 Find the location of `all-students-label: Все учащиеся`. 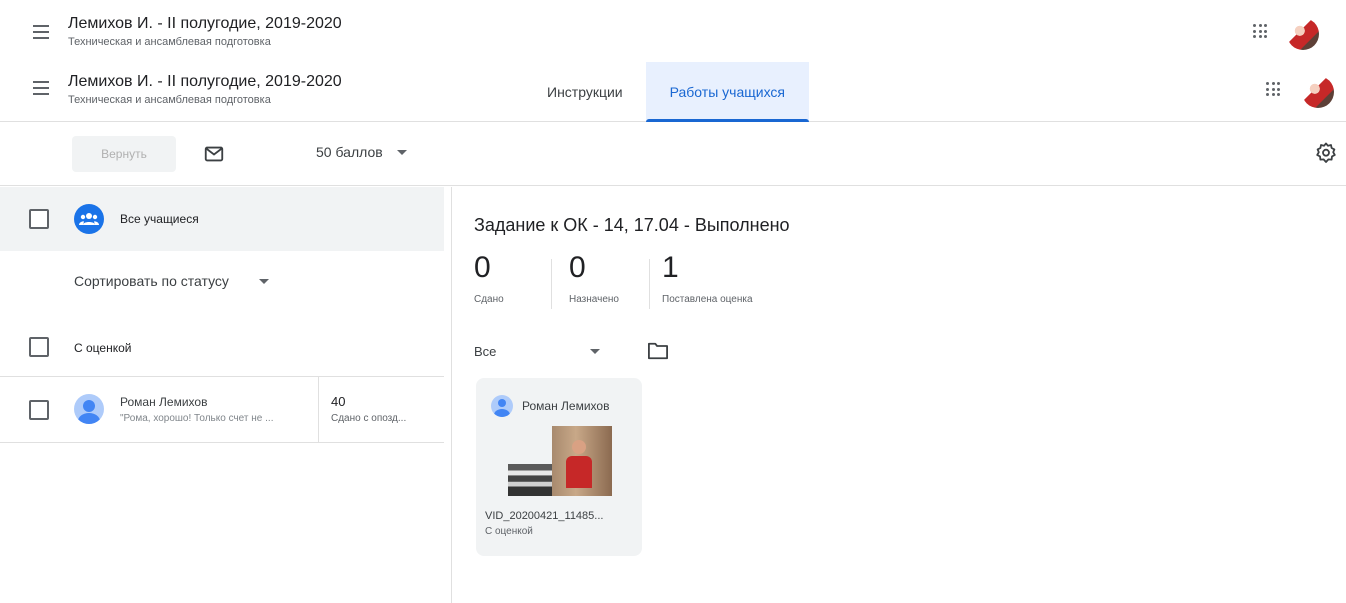

all-students-label: Все учащиеся is located at coordinates (159, 219).